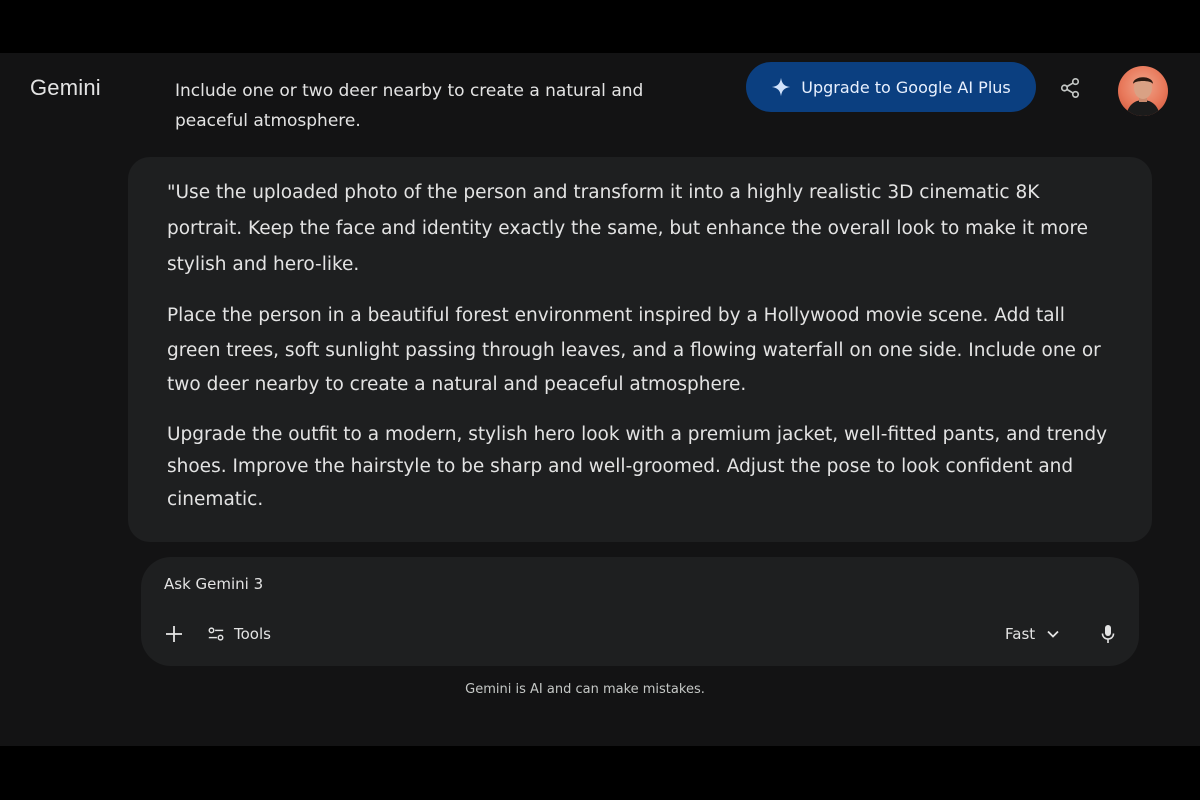 This screenshot has width=1200, height=800. I want to click on brand-logo: Gemini, so click(65, 88).